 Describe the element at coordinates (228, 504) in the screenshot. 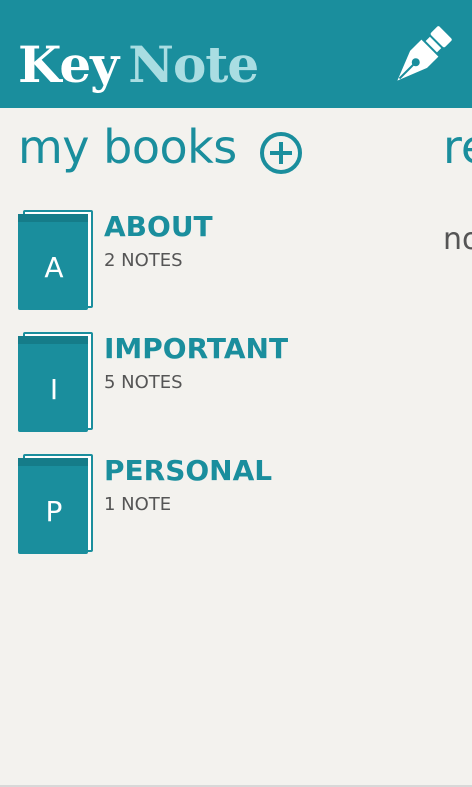

I see `book-item-personal: P PERSONAL 1 NOTE` at that location.